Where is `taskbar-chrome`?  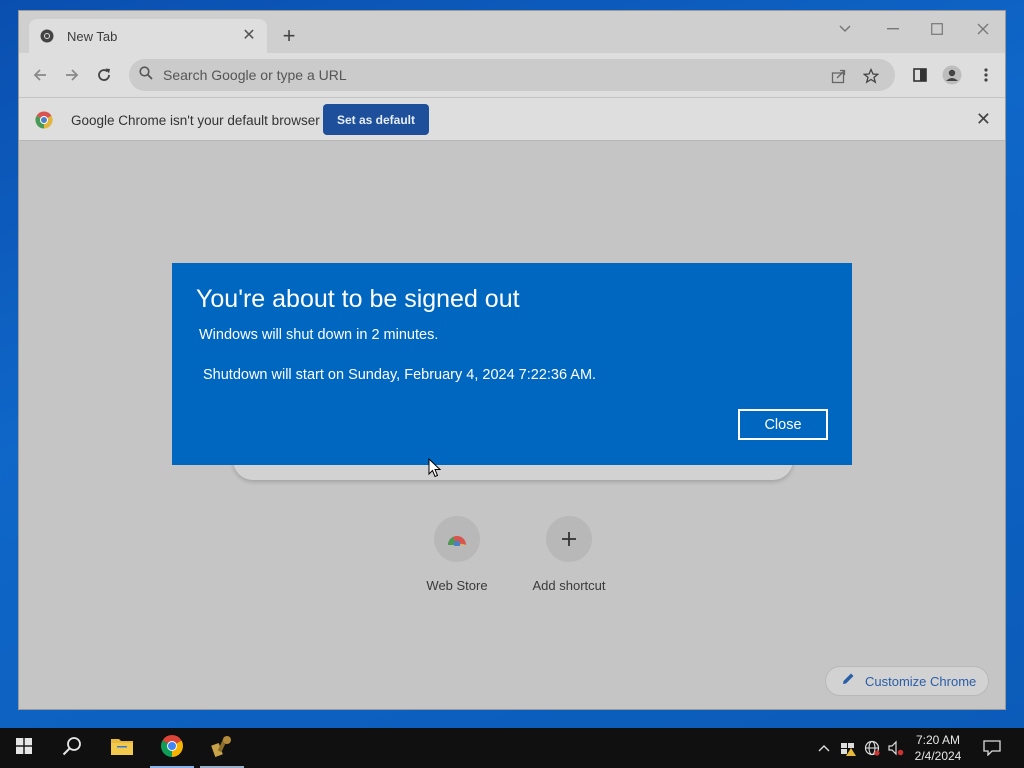
taskbar-chrome is located at coordinates (172, 748).